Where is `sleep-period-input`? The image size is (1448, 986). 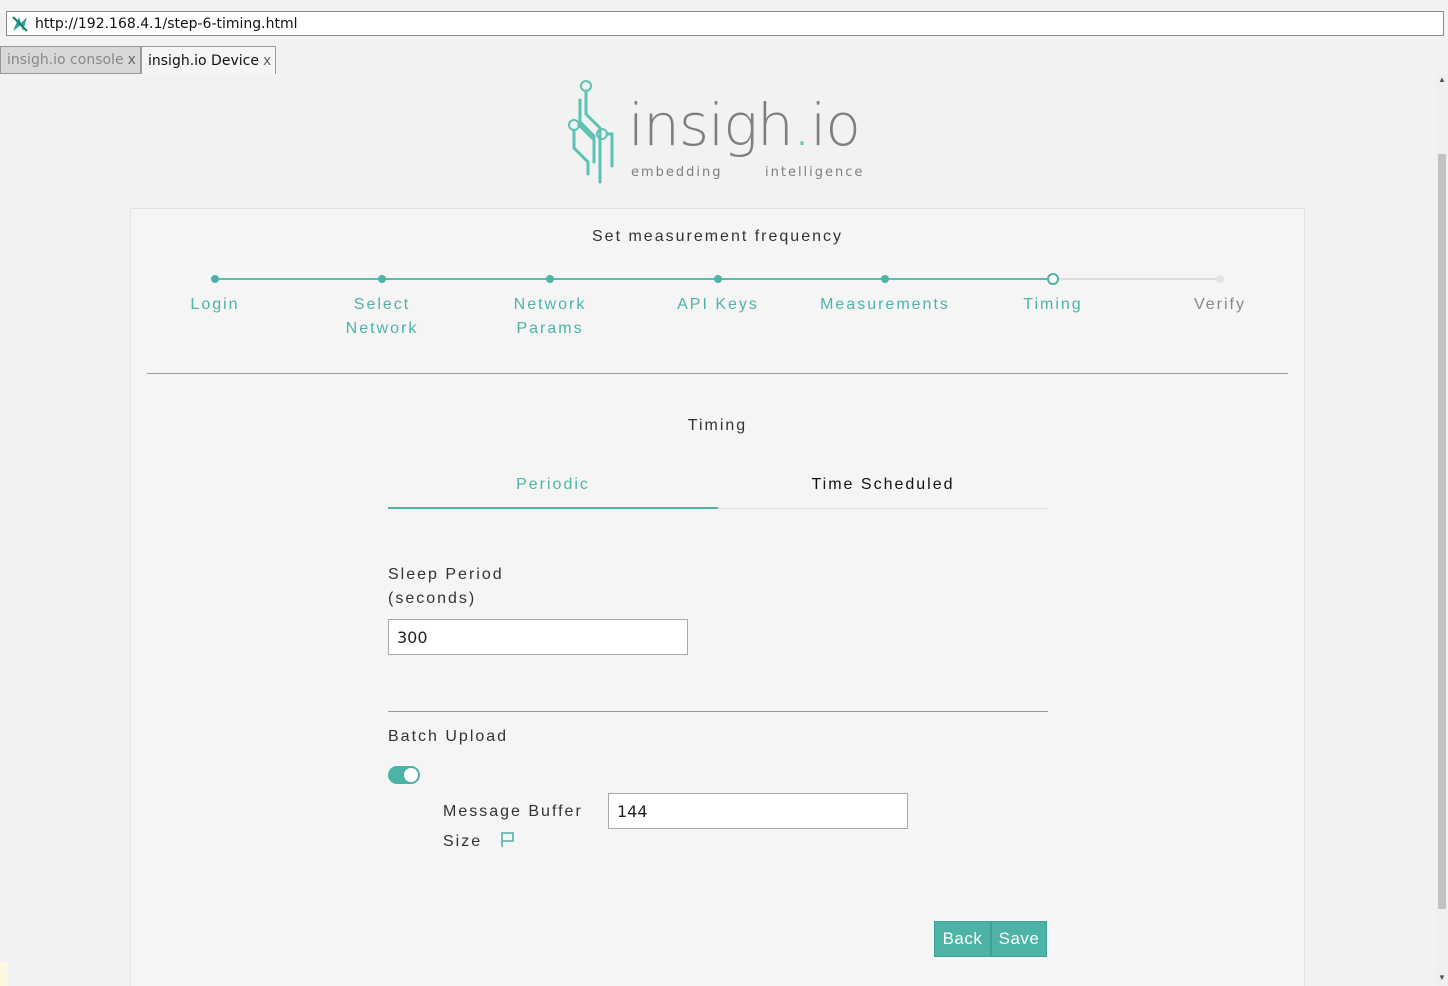
sleep-period-input is located at coordinates (538, 637).